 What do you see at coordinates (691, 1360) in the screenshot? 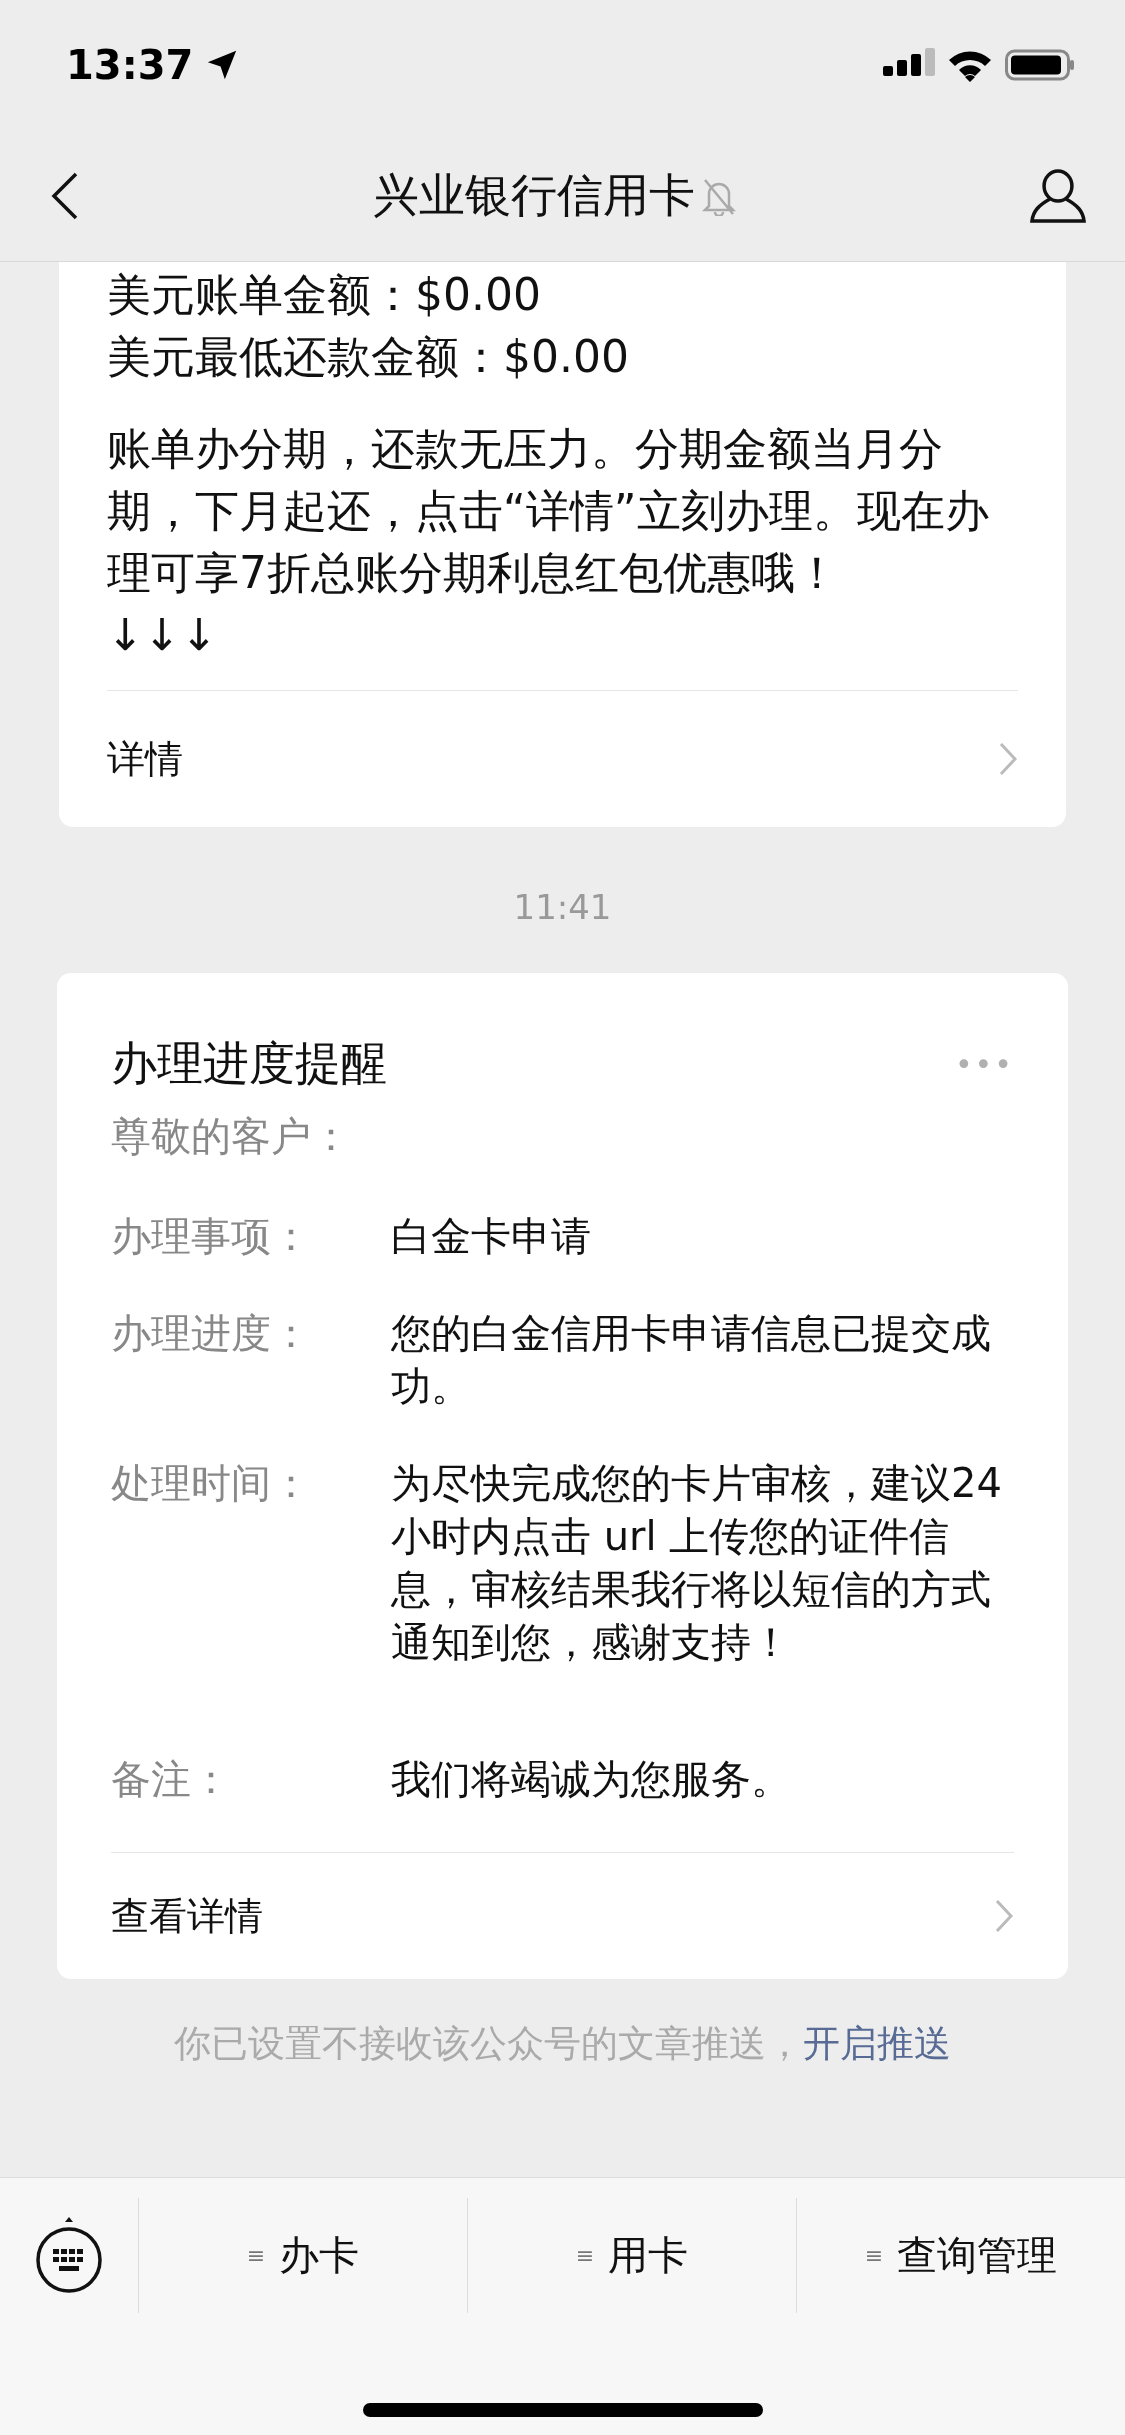
I see `field-value: 您的白金信用卡申请信息已提交成功。` at bounding box center [691, 1360].